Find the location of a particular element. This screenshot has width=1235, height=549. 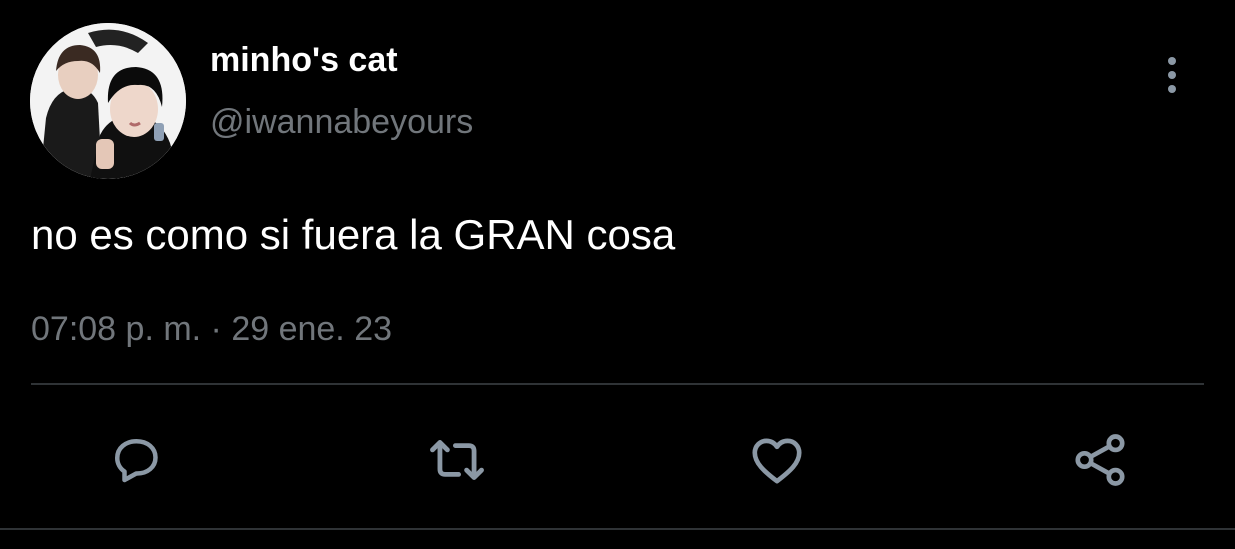

retweet-icon is located at coordinates (457, 460).